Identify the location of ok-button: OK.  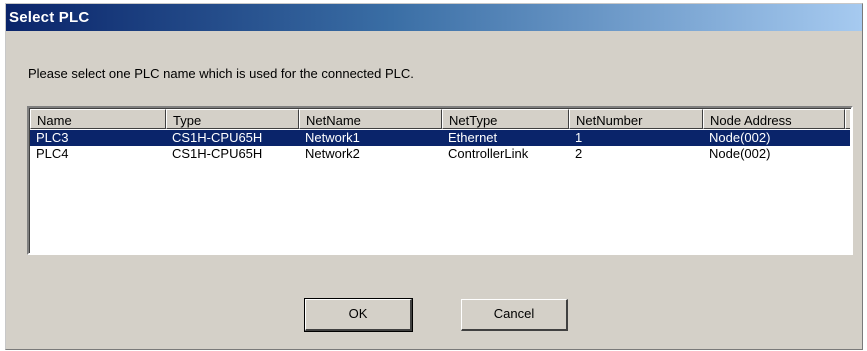
(358, 315).